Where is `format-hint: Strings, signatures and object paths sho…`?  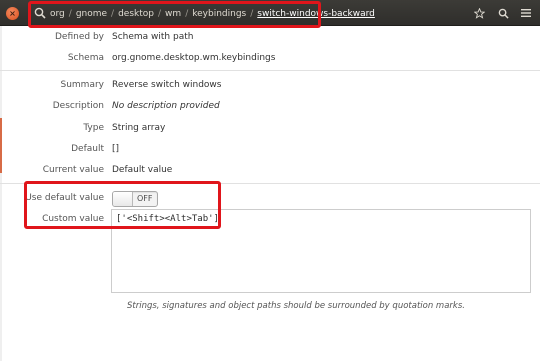
format-hint: Strings, signatures and object paths sho… is located at coordinates (296, 306).